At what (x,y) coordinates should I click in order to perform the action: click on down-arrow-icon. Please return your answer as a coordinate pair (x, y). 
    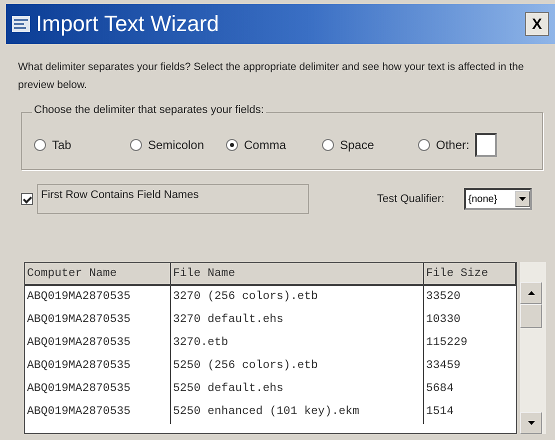
    Looking at the image, I should click on (531, 423).